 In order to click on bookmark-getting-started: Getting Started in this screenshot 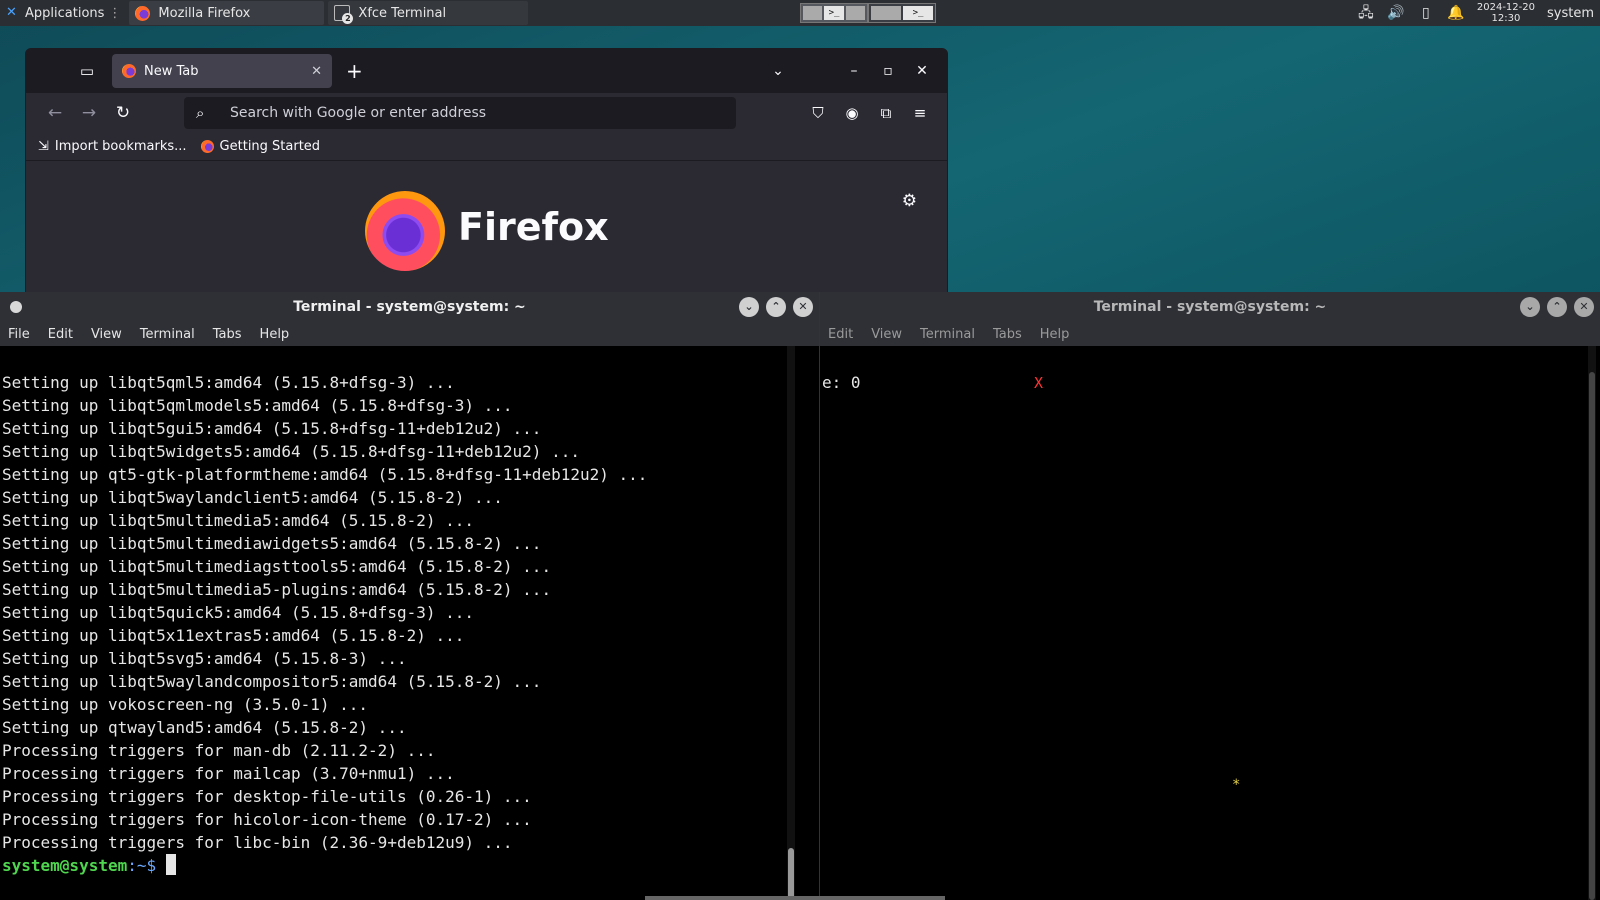, I will do `click(260, 146)`.